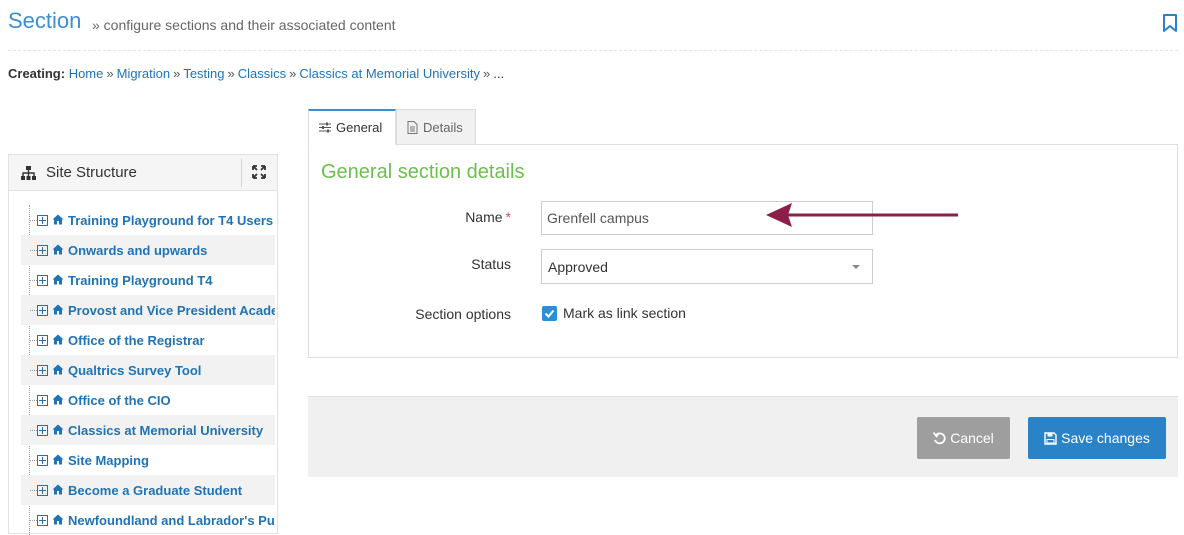 The height and width of the screenshot is (535, 1184). Describe the element at coordinates (389, 73) in the screenshot. I see `breadcrumb-classics-mun: Classics at Memorial University` at that location.